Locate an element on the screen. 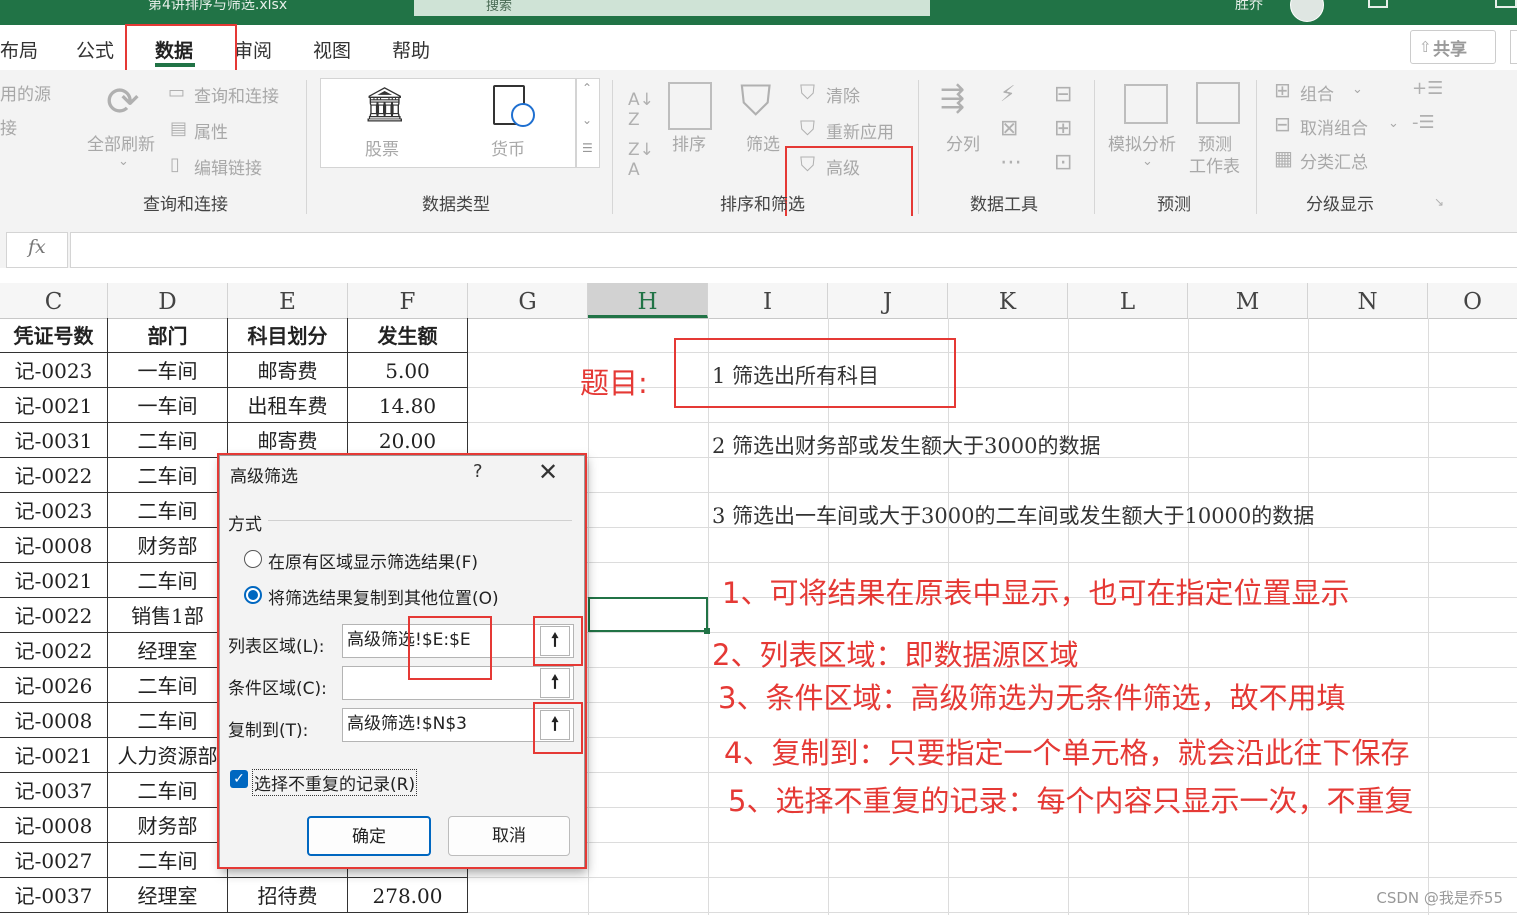 Image resolution: width=1517 pixels, height=915 pixels. table-header-cell: 部门 is located at coordinates (168, 335).